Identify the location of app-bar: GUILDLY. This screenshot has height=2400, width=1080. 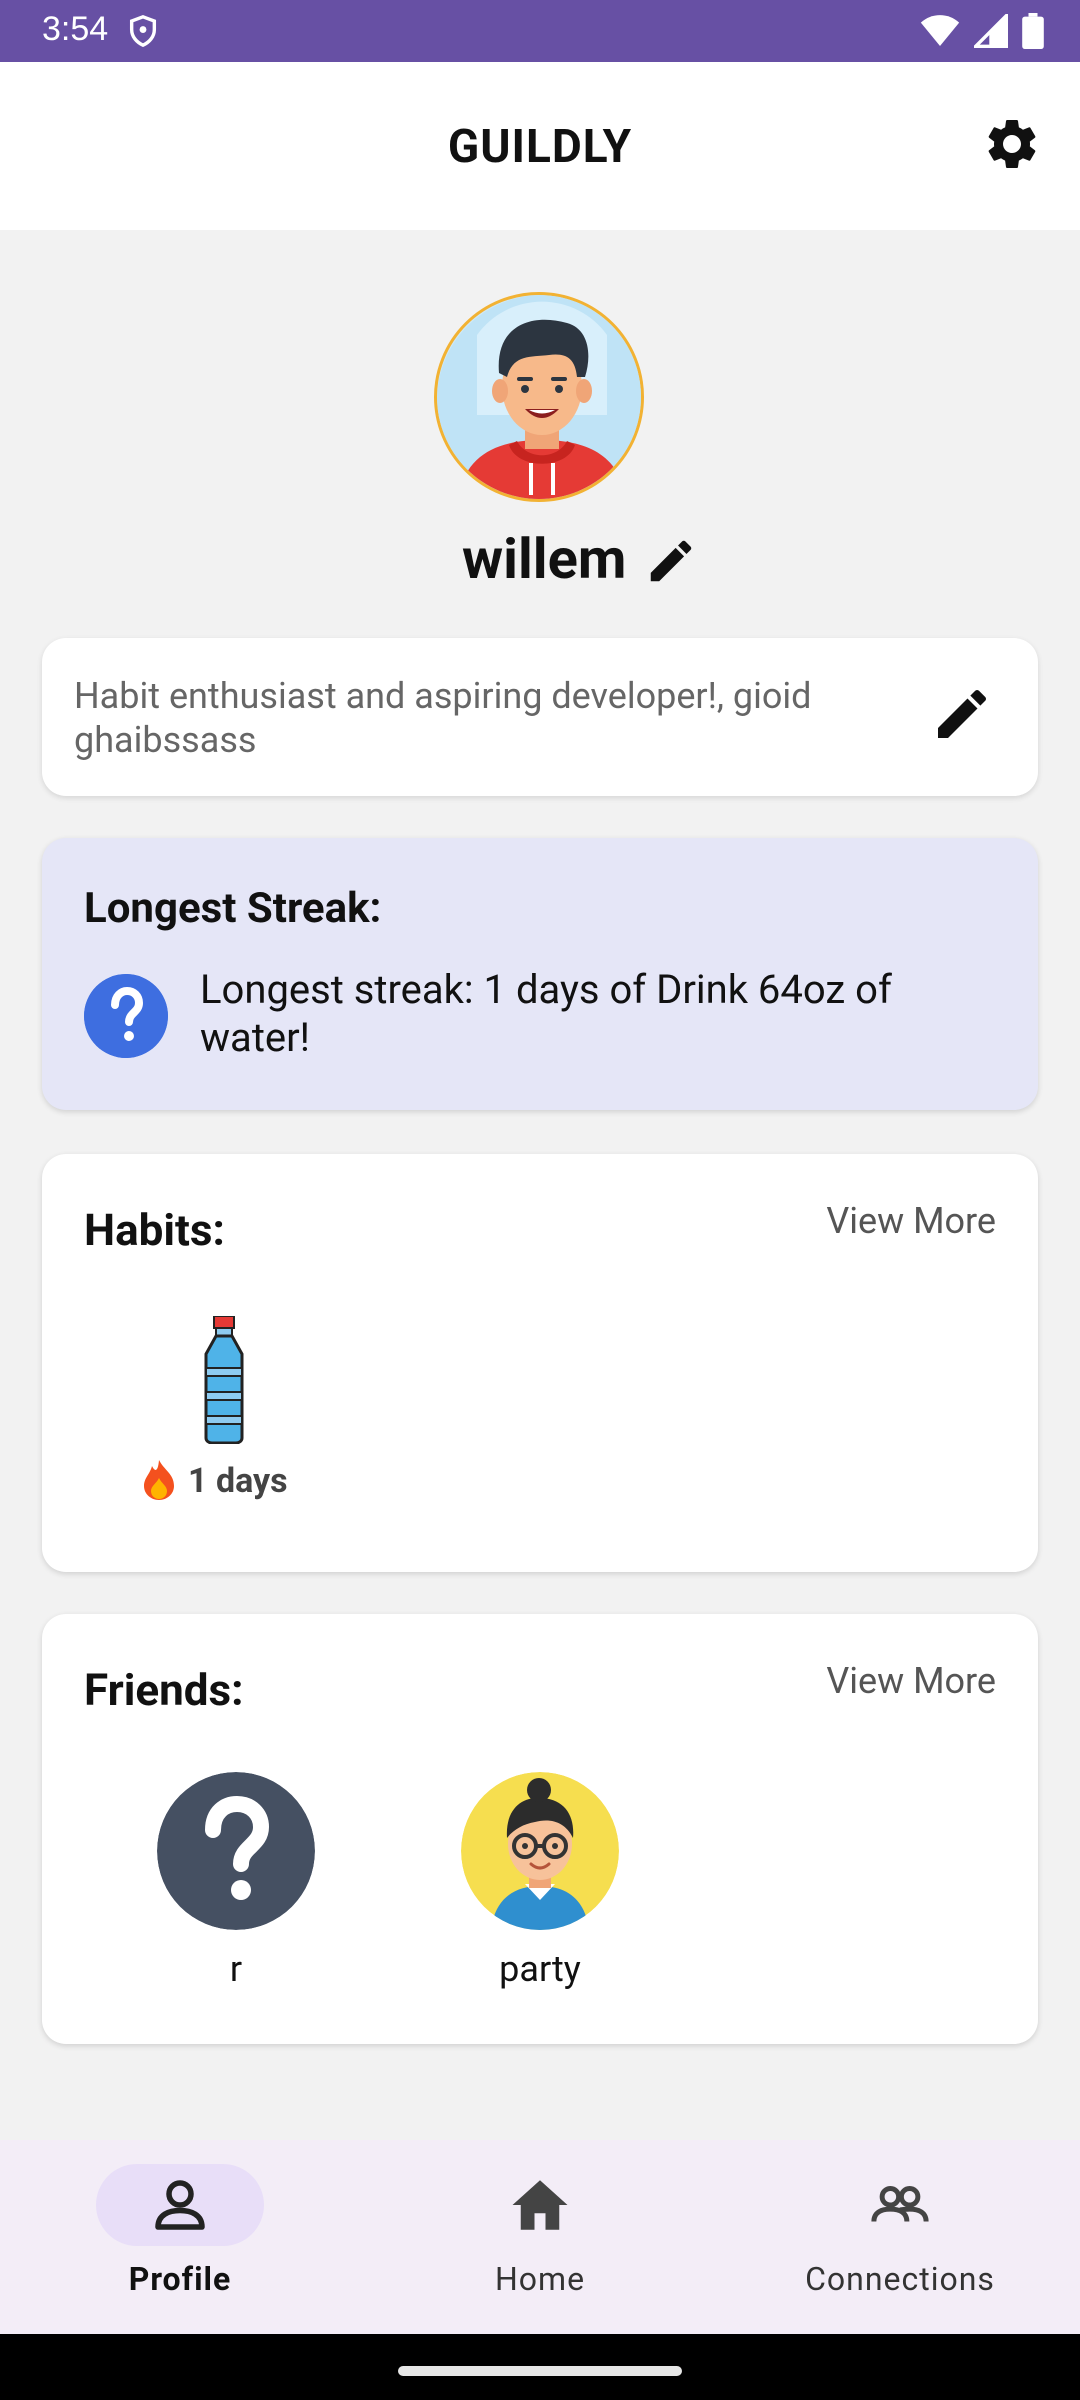
(540, 146).